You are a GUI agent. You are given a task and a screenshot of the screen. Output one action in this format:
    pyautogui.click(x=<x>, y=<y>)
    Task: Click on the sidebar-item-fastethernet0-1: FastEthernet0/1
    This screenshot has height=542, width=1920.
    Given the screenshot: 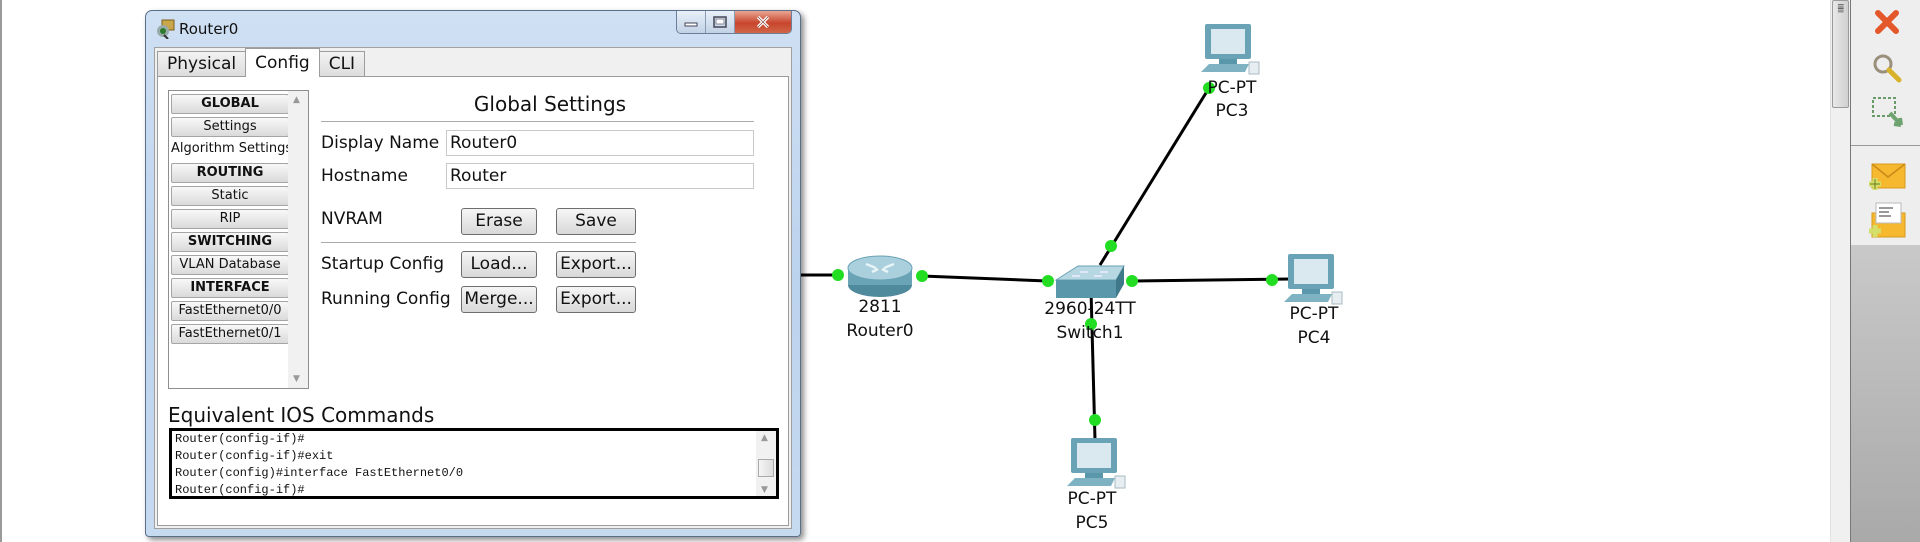 What is the action you would take?
    pyautogui.click(x=230, y=334)
    